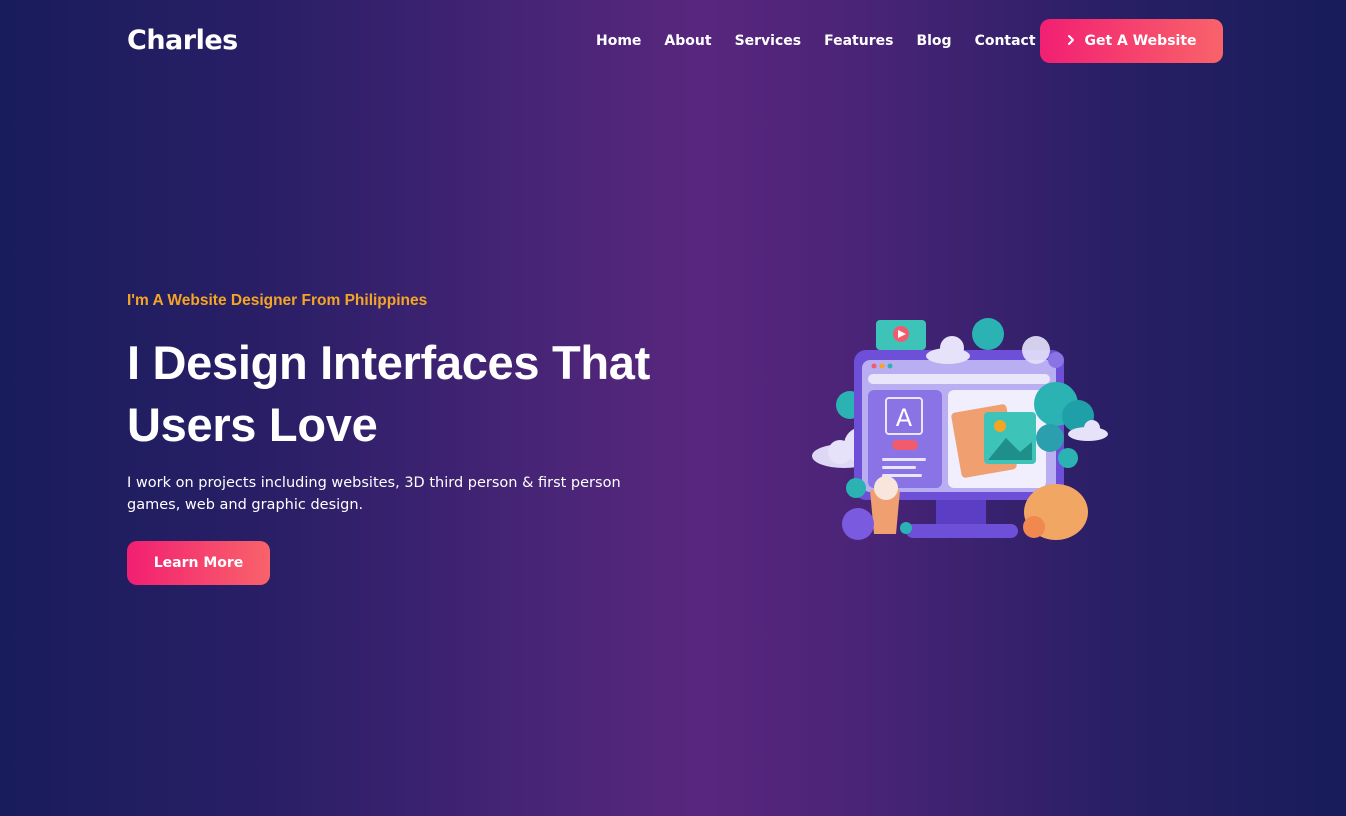 The height and width of the screenshot is (816, 1346). Describe the element at coordinates (1005, 41) in the screenshot. I see `nav-item-contact: Contact` at that location.